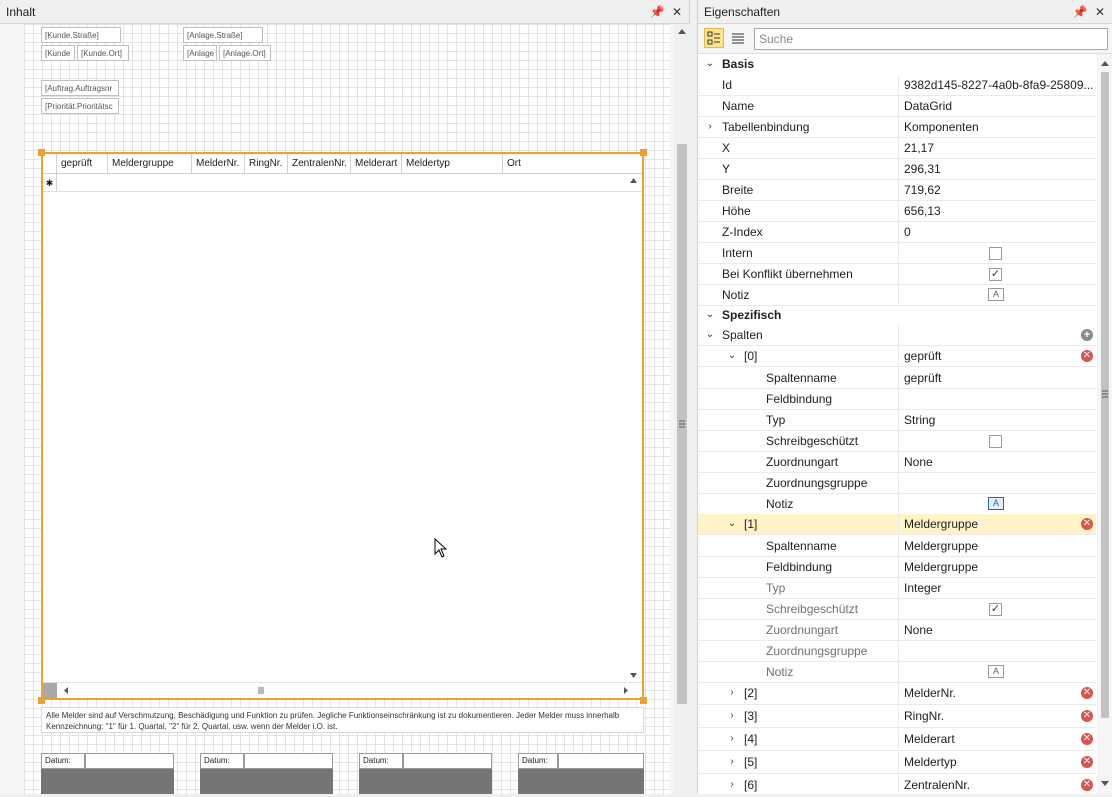  Describe the element at coordinates (897, 716) in the screenshot. I see `collection-item: › [3] RingNr. ✕` at that location.